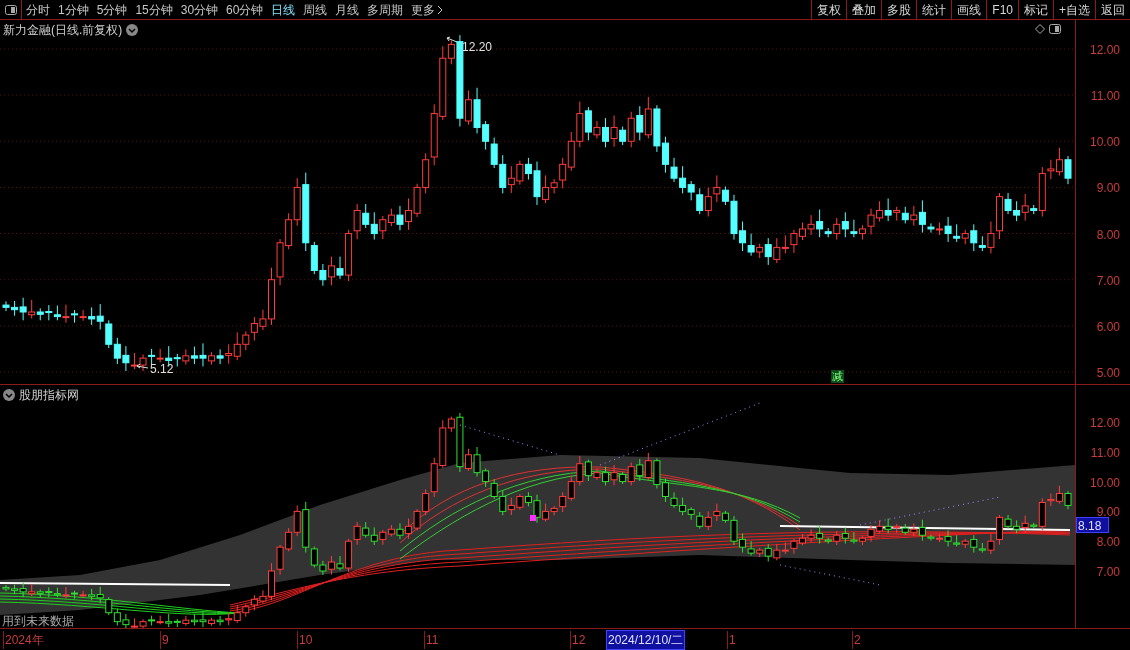  I want to click on indicator-axis-label: 7.00, so click(1108, 572).